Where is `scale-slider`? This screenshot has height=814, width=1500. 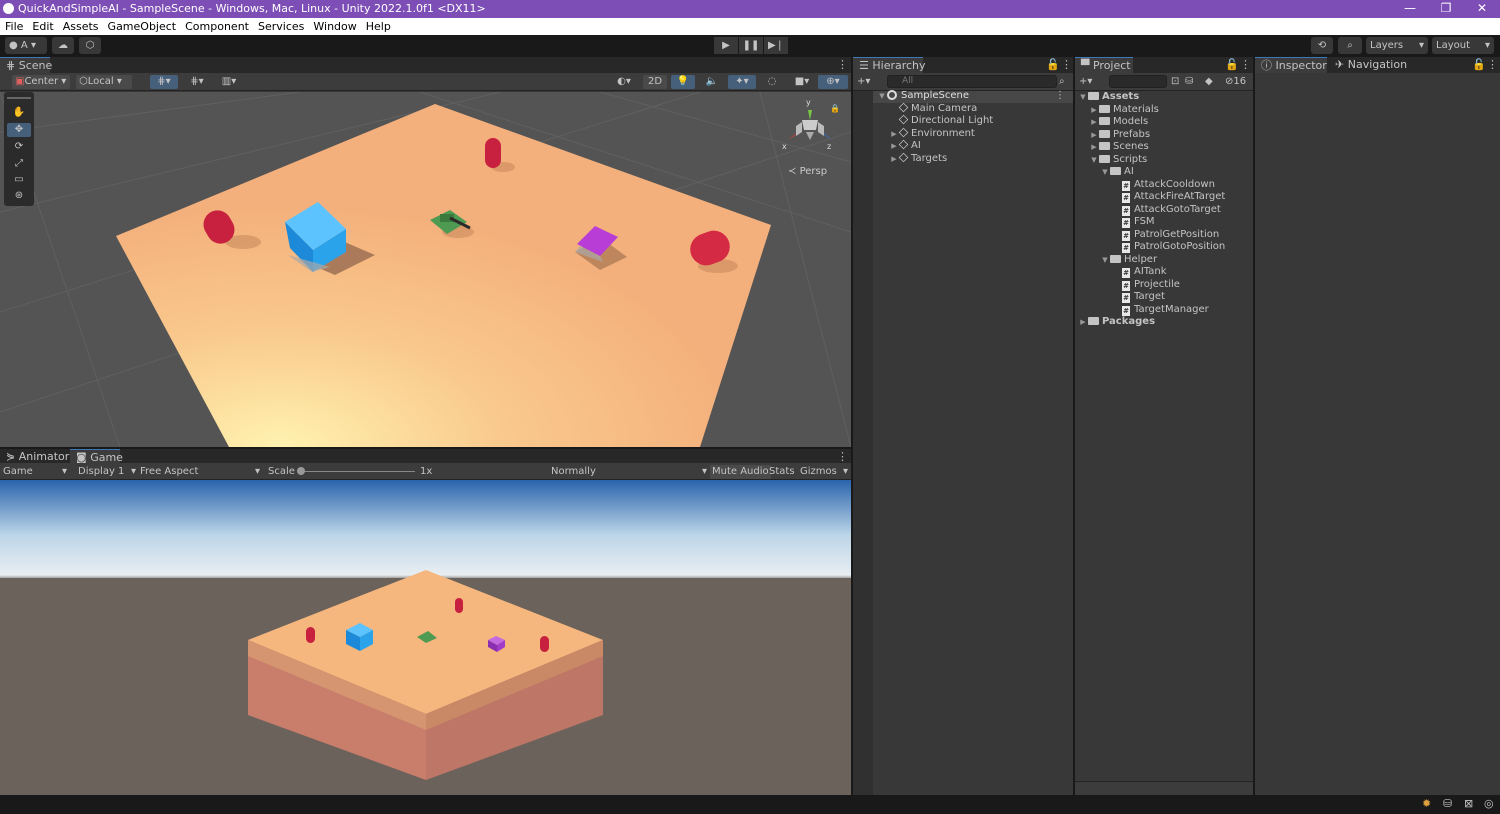 scale-slider is located at coordinates (357, 471).